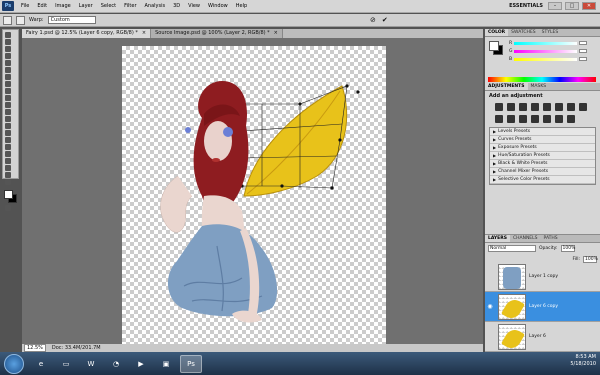  I want to click on zoom-level-field: 12.5%, so click(35, 348).